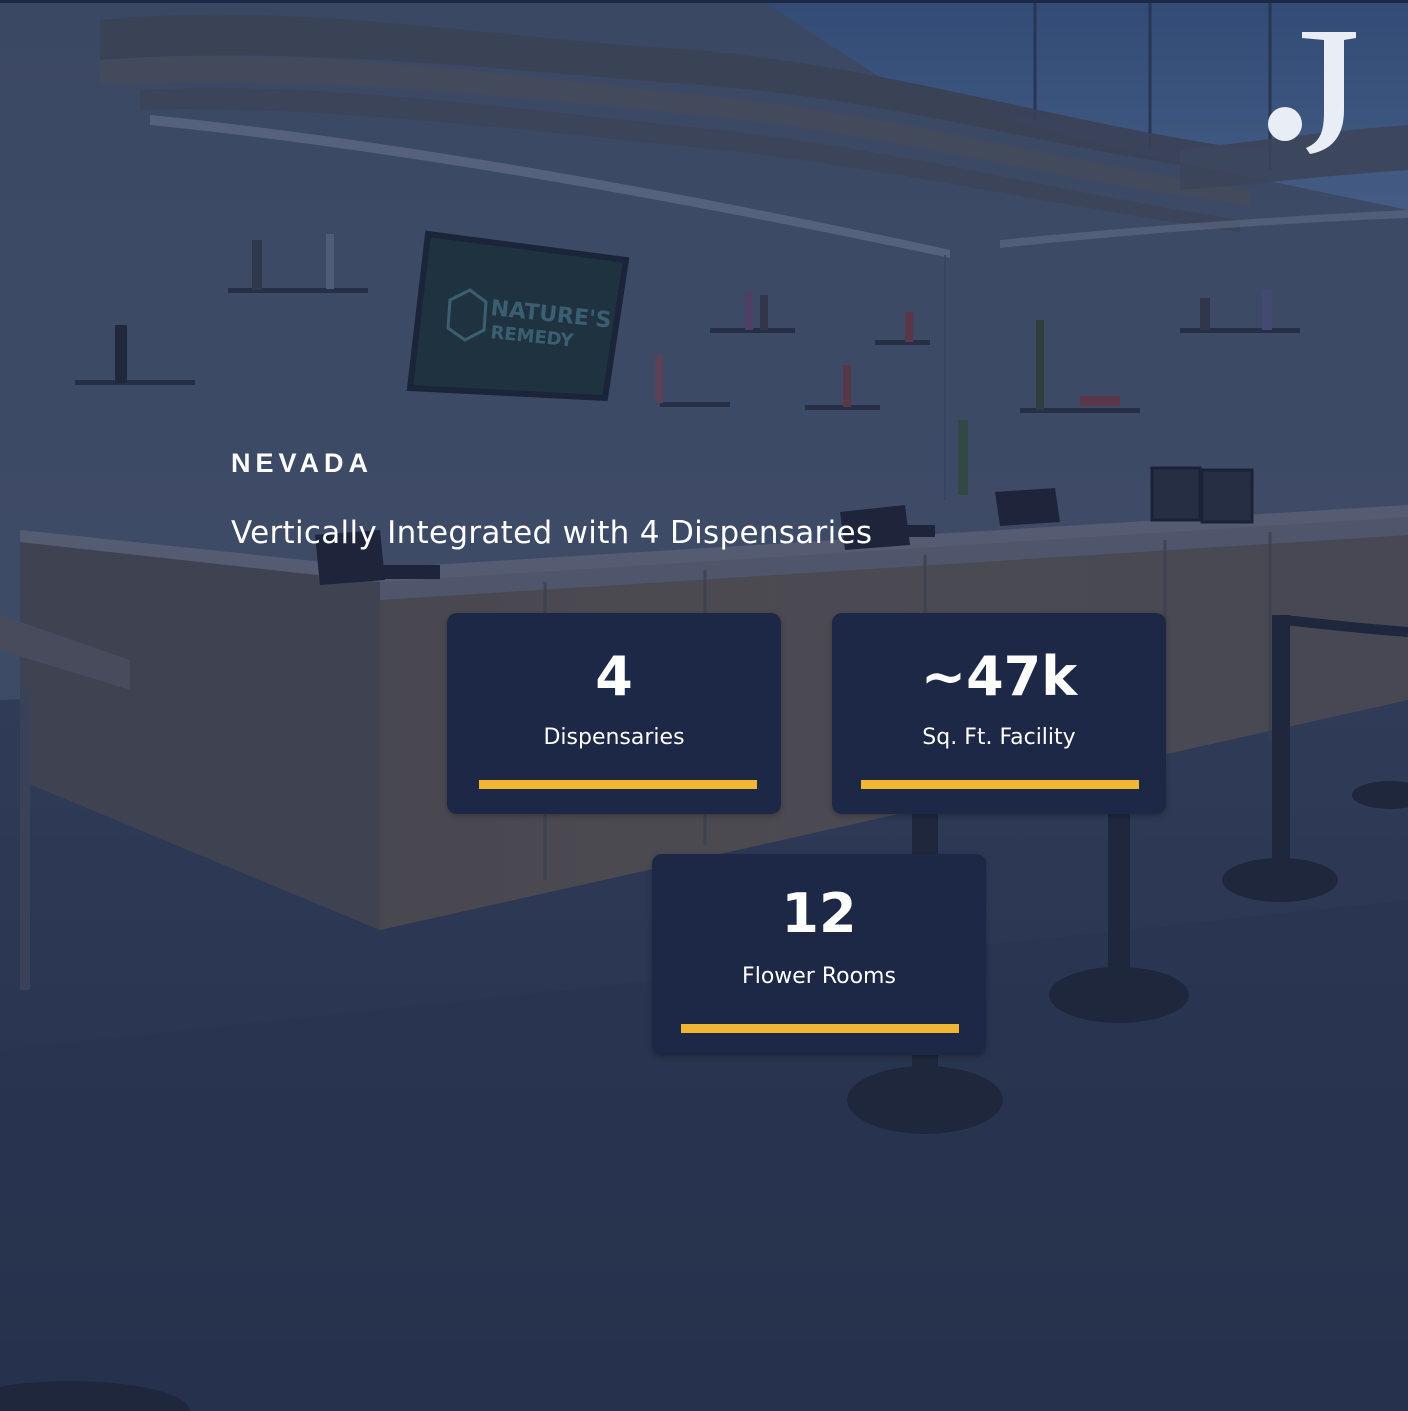  What do you see at coordinates (614, 737) in the screenshot?
I see `stat-label: Dispensaries` at bounding box center [614, 737].